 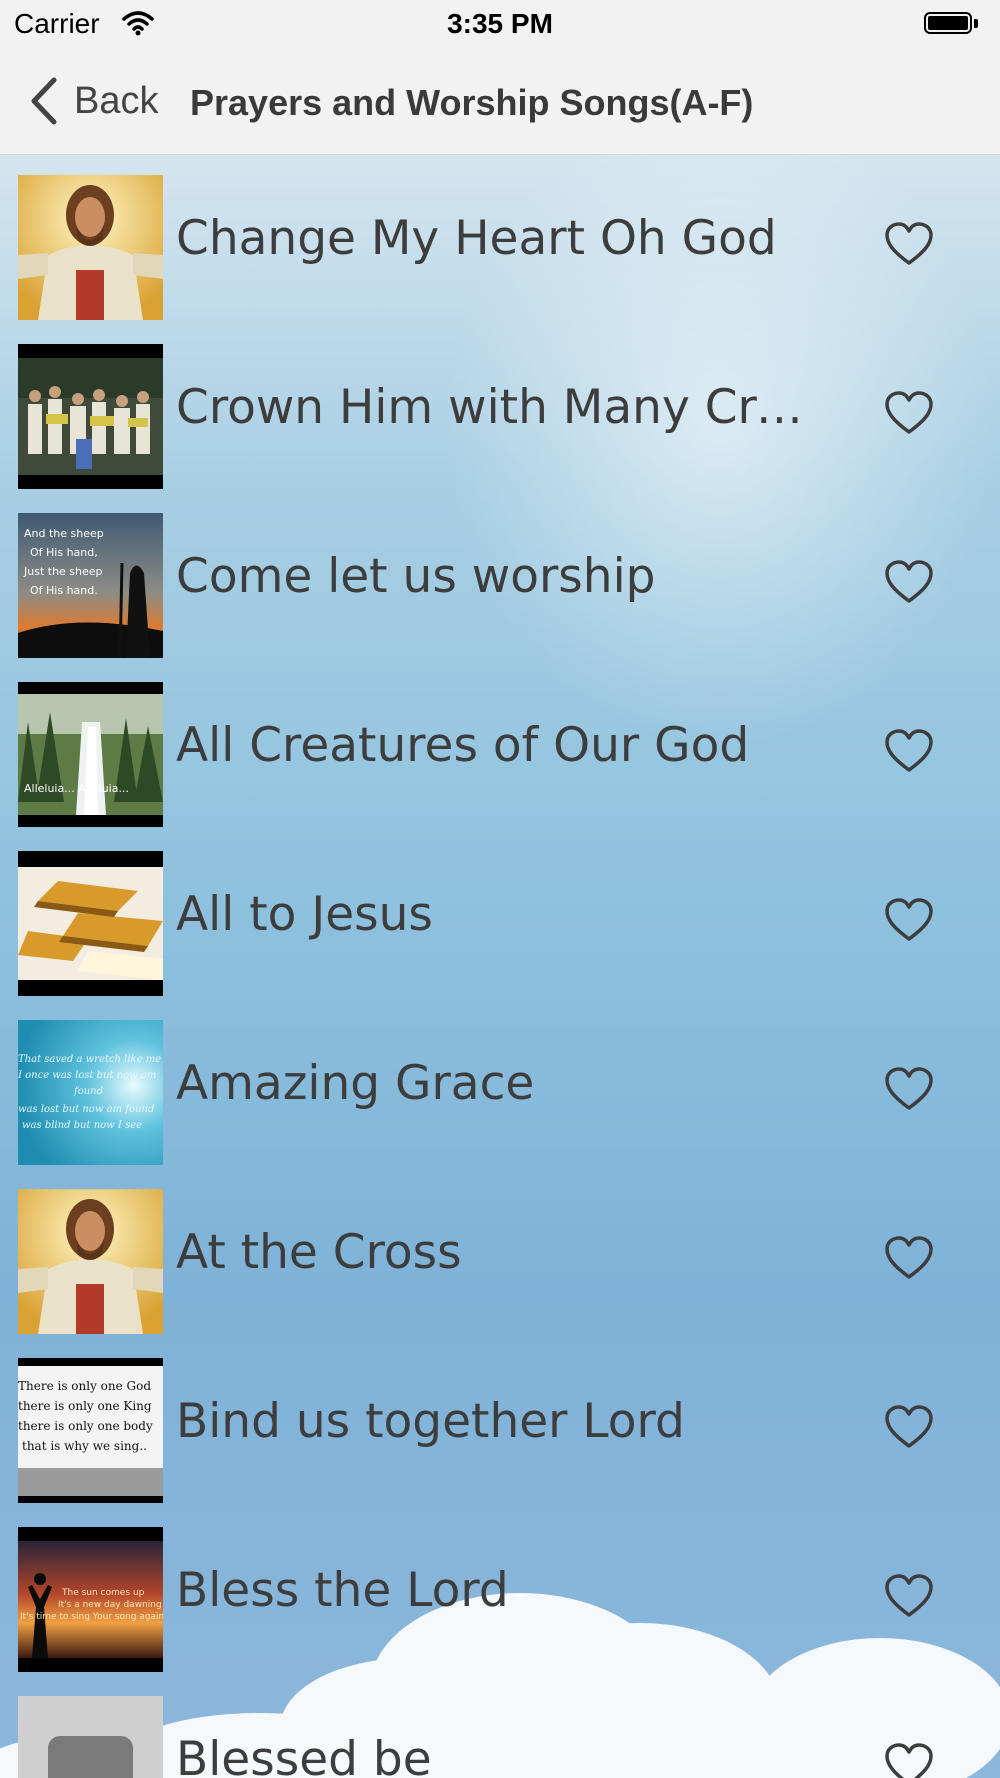 I want to click on thumbnail-caption: was lost but now am found, so click(x=86, y=1109).